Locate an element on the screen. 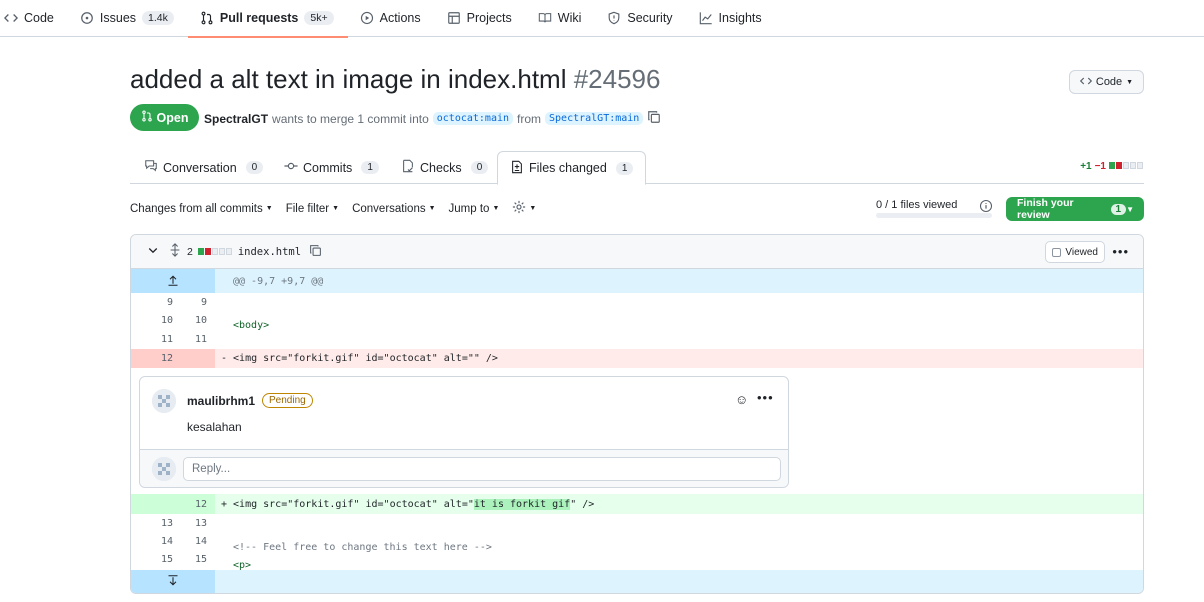 Image resolution: width=1204 pixels, height=602 pixels. diff-settings-dropdown: ▼ is located at coordinates (524, 208).